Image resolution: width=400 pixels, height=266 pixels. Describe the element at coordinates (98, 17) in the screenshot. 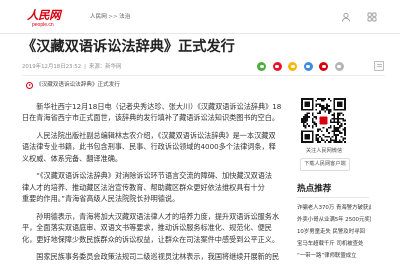

I see `breadcrumb-link: 人民网` at that location.